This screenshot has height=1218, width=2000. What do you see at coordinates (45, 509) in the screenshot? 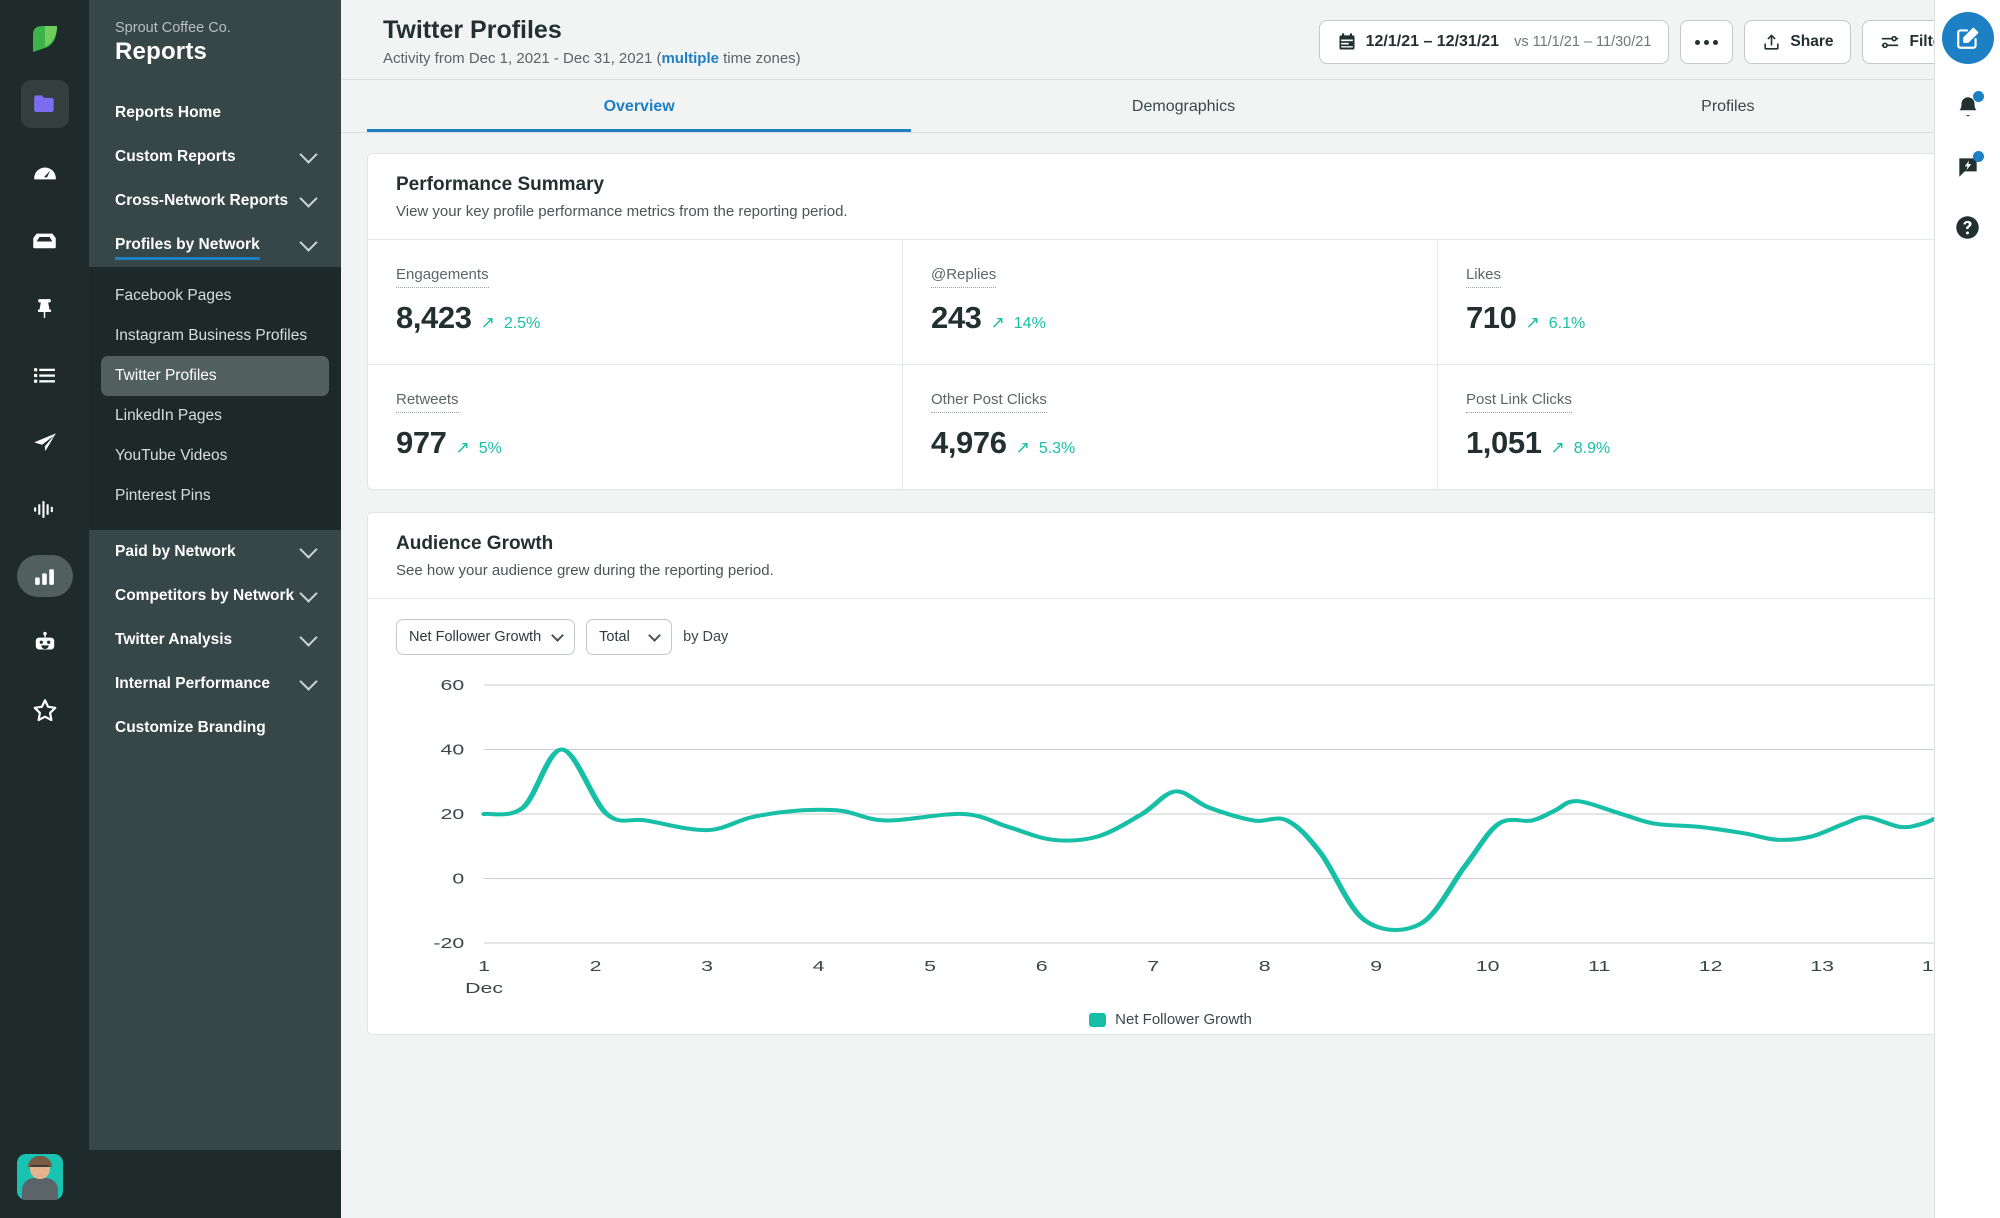
I see `waveform-icon` at bounding box center [45, 509].